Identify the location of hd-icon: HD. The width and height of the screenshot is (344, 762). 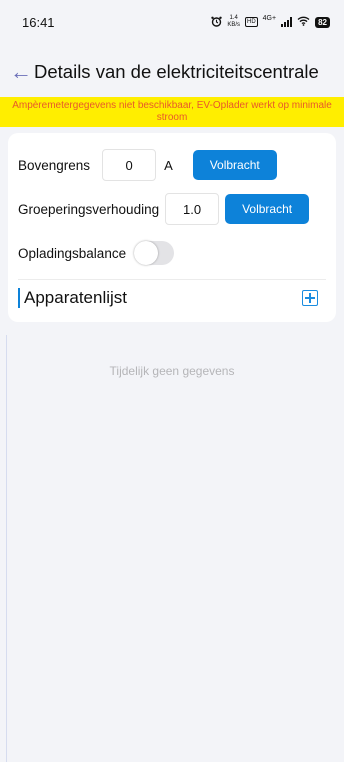
(251, 22).